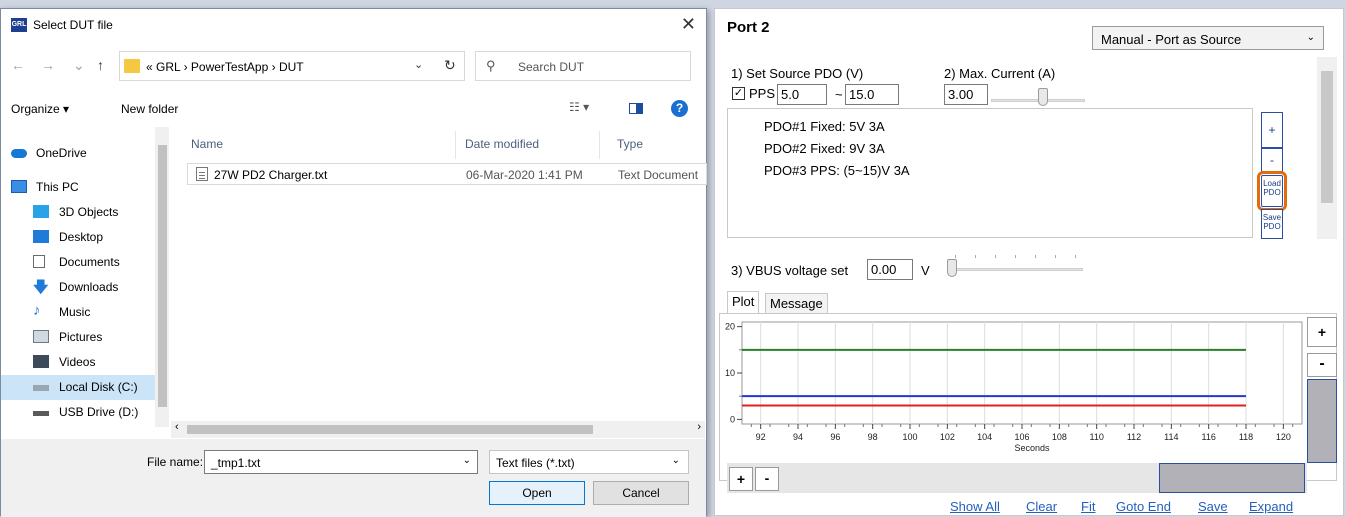 Image resolution: width=1346 pixels, height=517 pixels. I want to click on remove-pdo-button: -, so click(1272, 160).